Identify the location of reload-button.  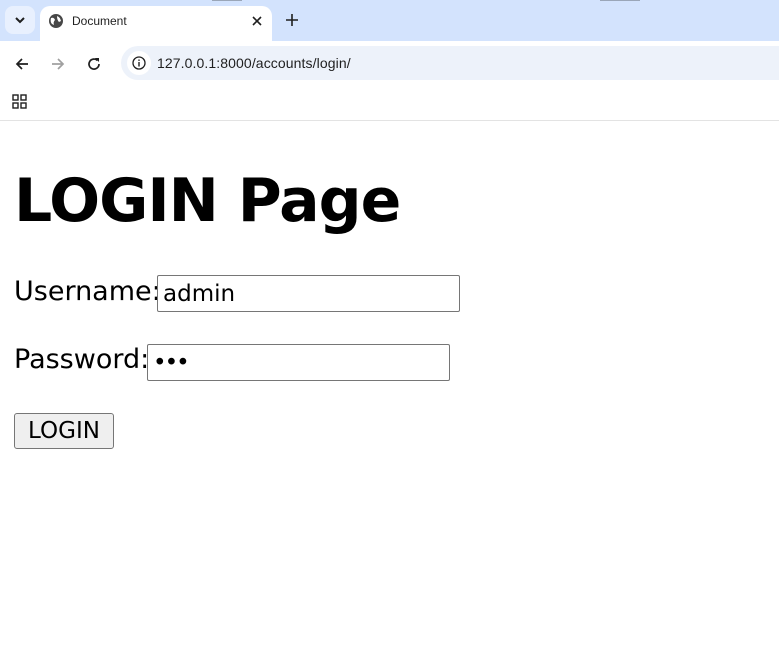
(94, 64).